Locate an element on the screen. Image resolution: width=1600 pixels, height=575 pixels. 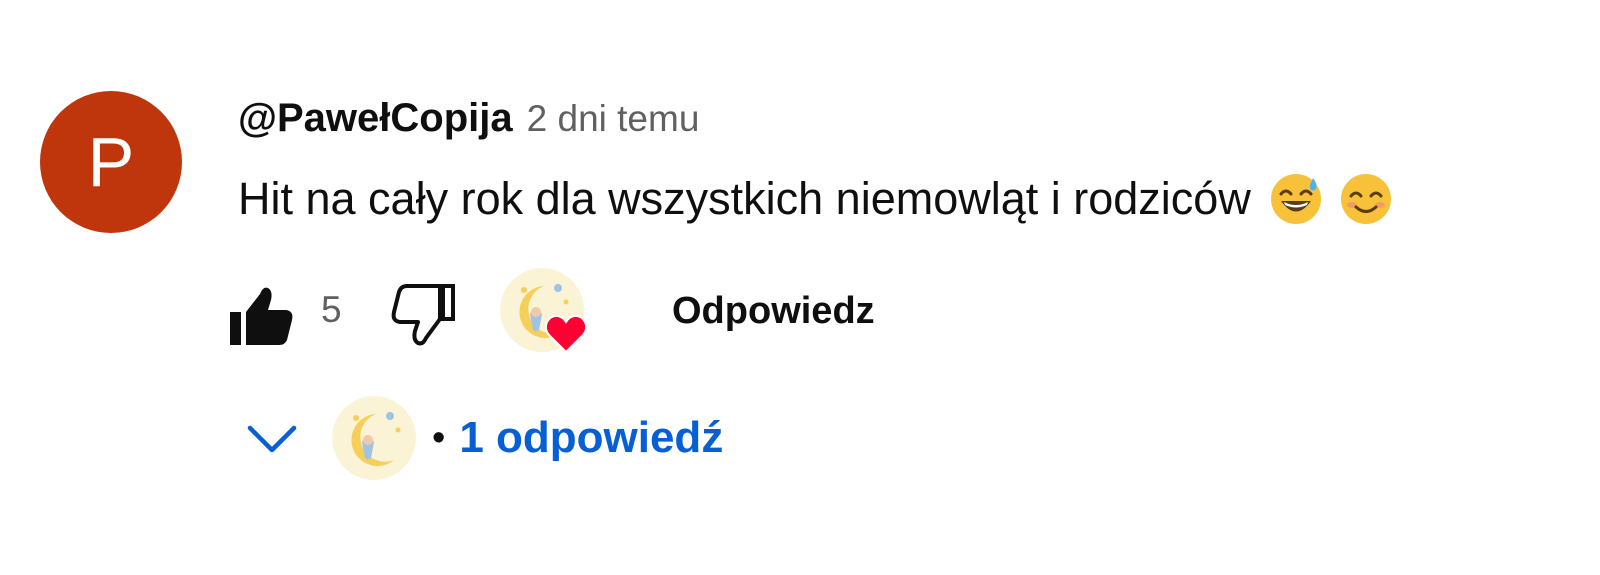
heart-icon is located at coordinates (566, 334).